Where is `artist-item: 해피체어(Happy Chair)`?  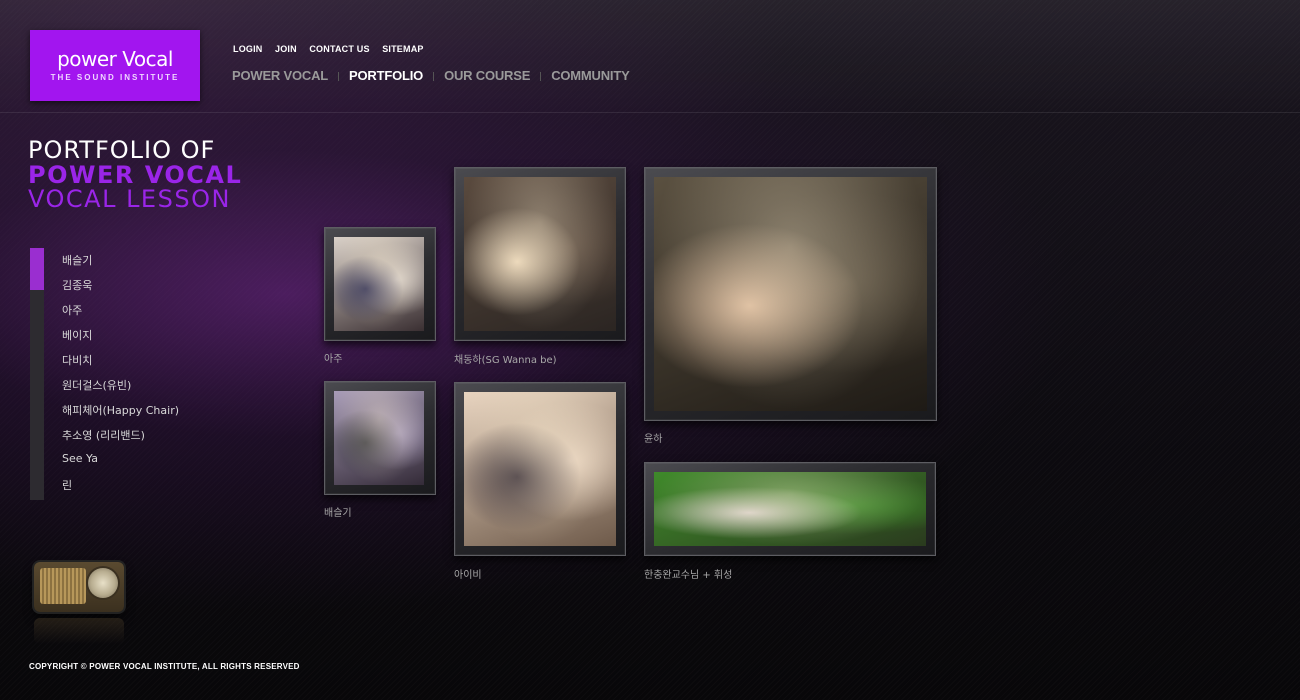 artist-item: 해피체어(Happy Chair) is located at coordinates (120, 414).